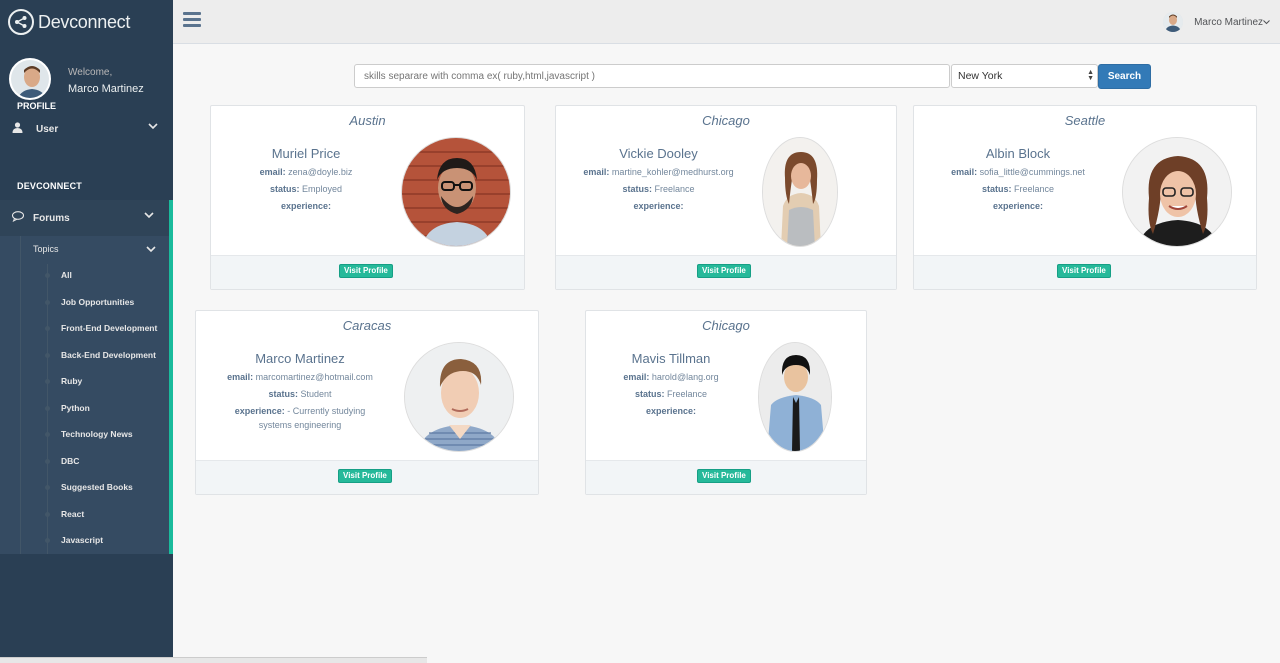  I want to click on card-city: Seattle, so click(1085, 120).